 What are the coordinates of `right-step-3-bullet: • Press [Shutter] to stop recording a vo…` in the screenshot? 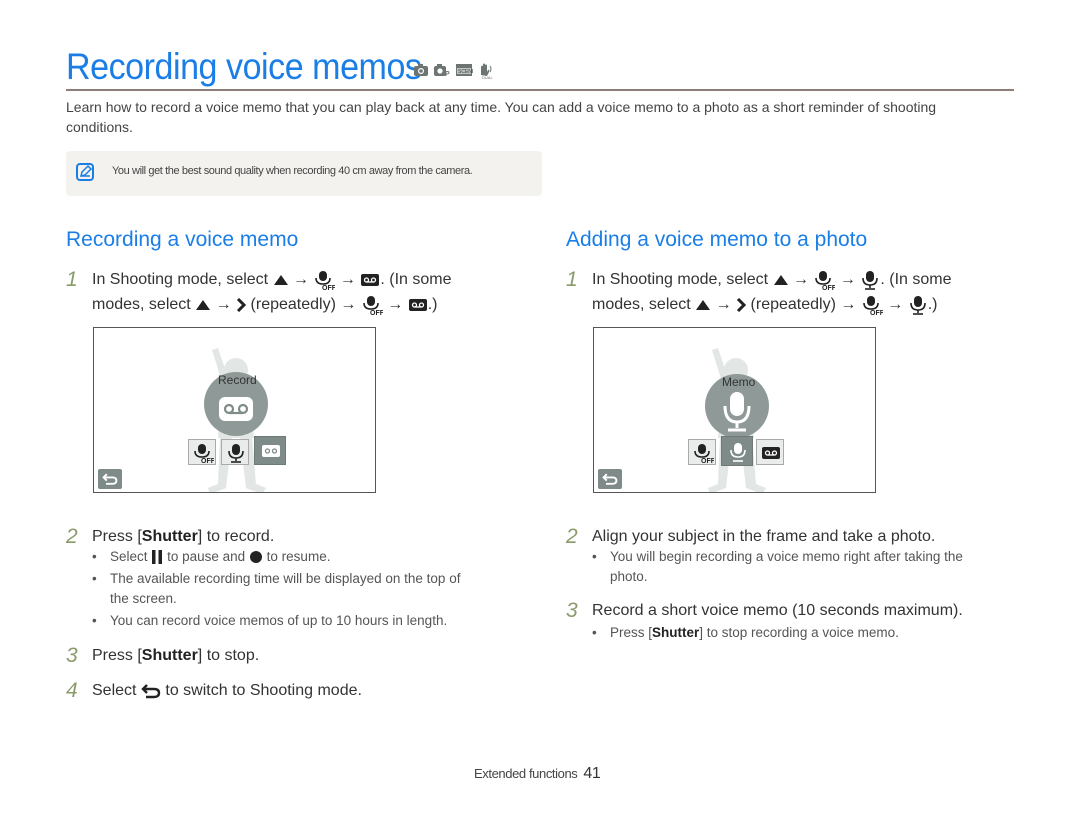 It's located at (745, 632).